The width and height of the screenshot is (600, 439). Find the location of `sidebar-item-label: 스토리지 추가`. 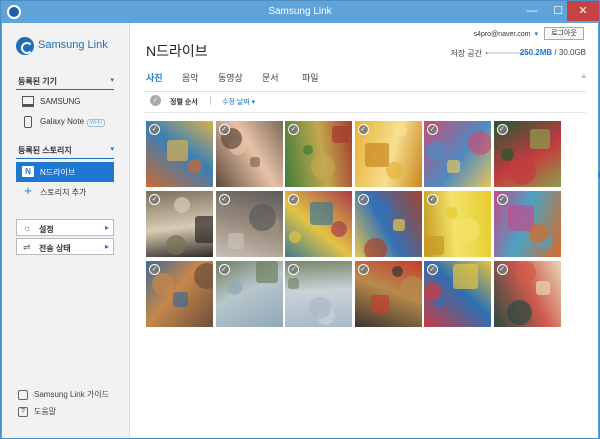

sidebar-item-label: 스토리지 추가 is located at coordinates (63, 192).